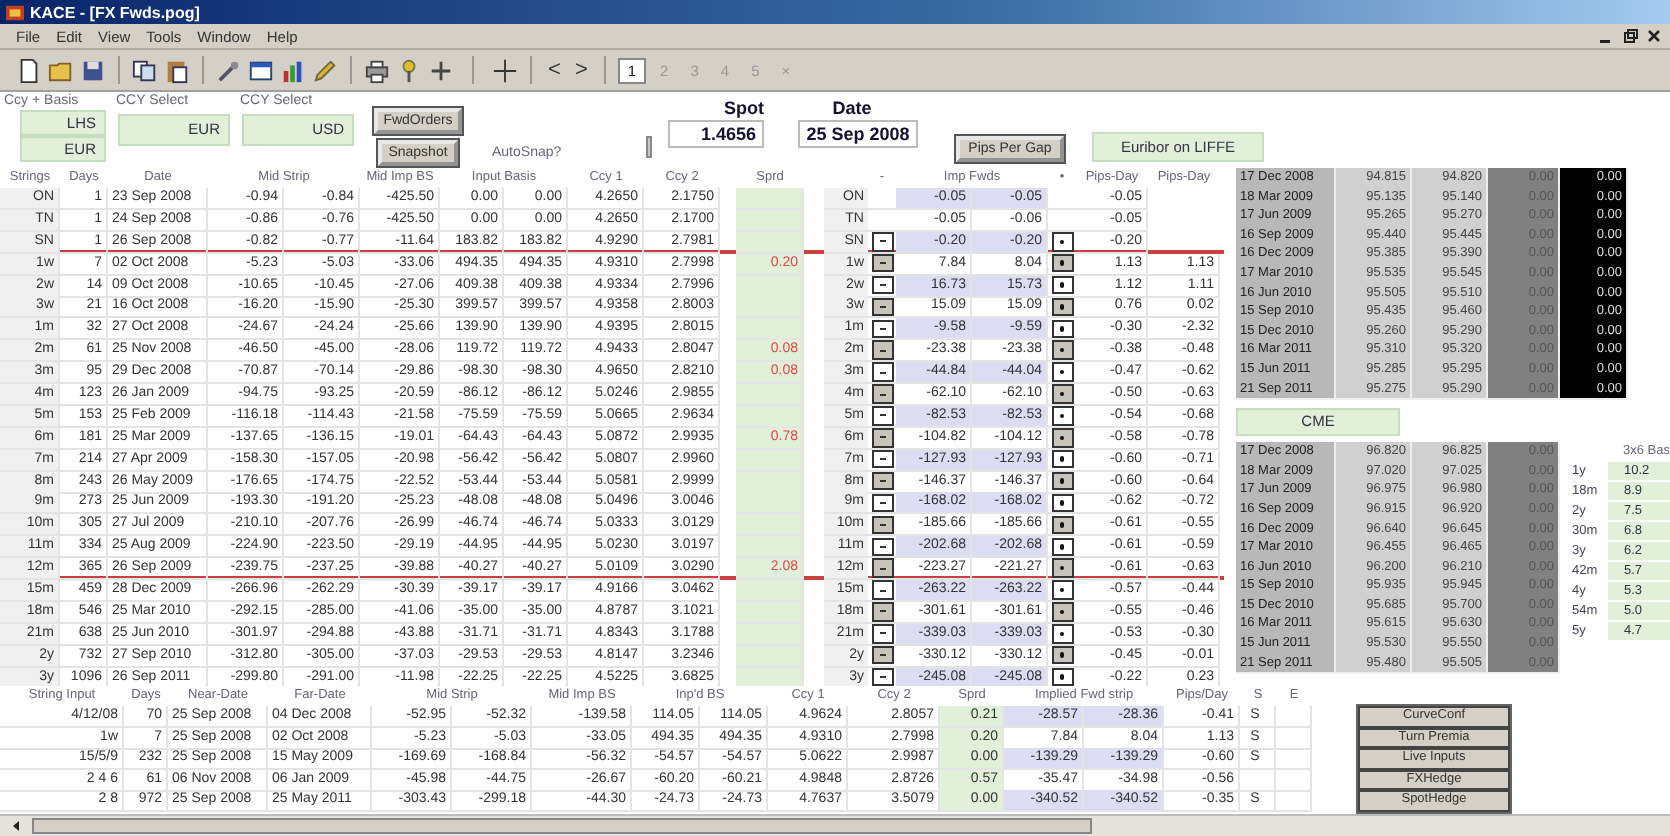 Image resolution: width=1670 pixels, height=836 pixels. Describe the element at coordinates (648, 147) in the screenshot. I see `autosnap-checkbox` at that location.